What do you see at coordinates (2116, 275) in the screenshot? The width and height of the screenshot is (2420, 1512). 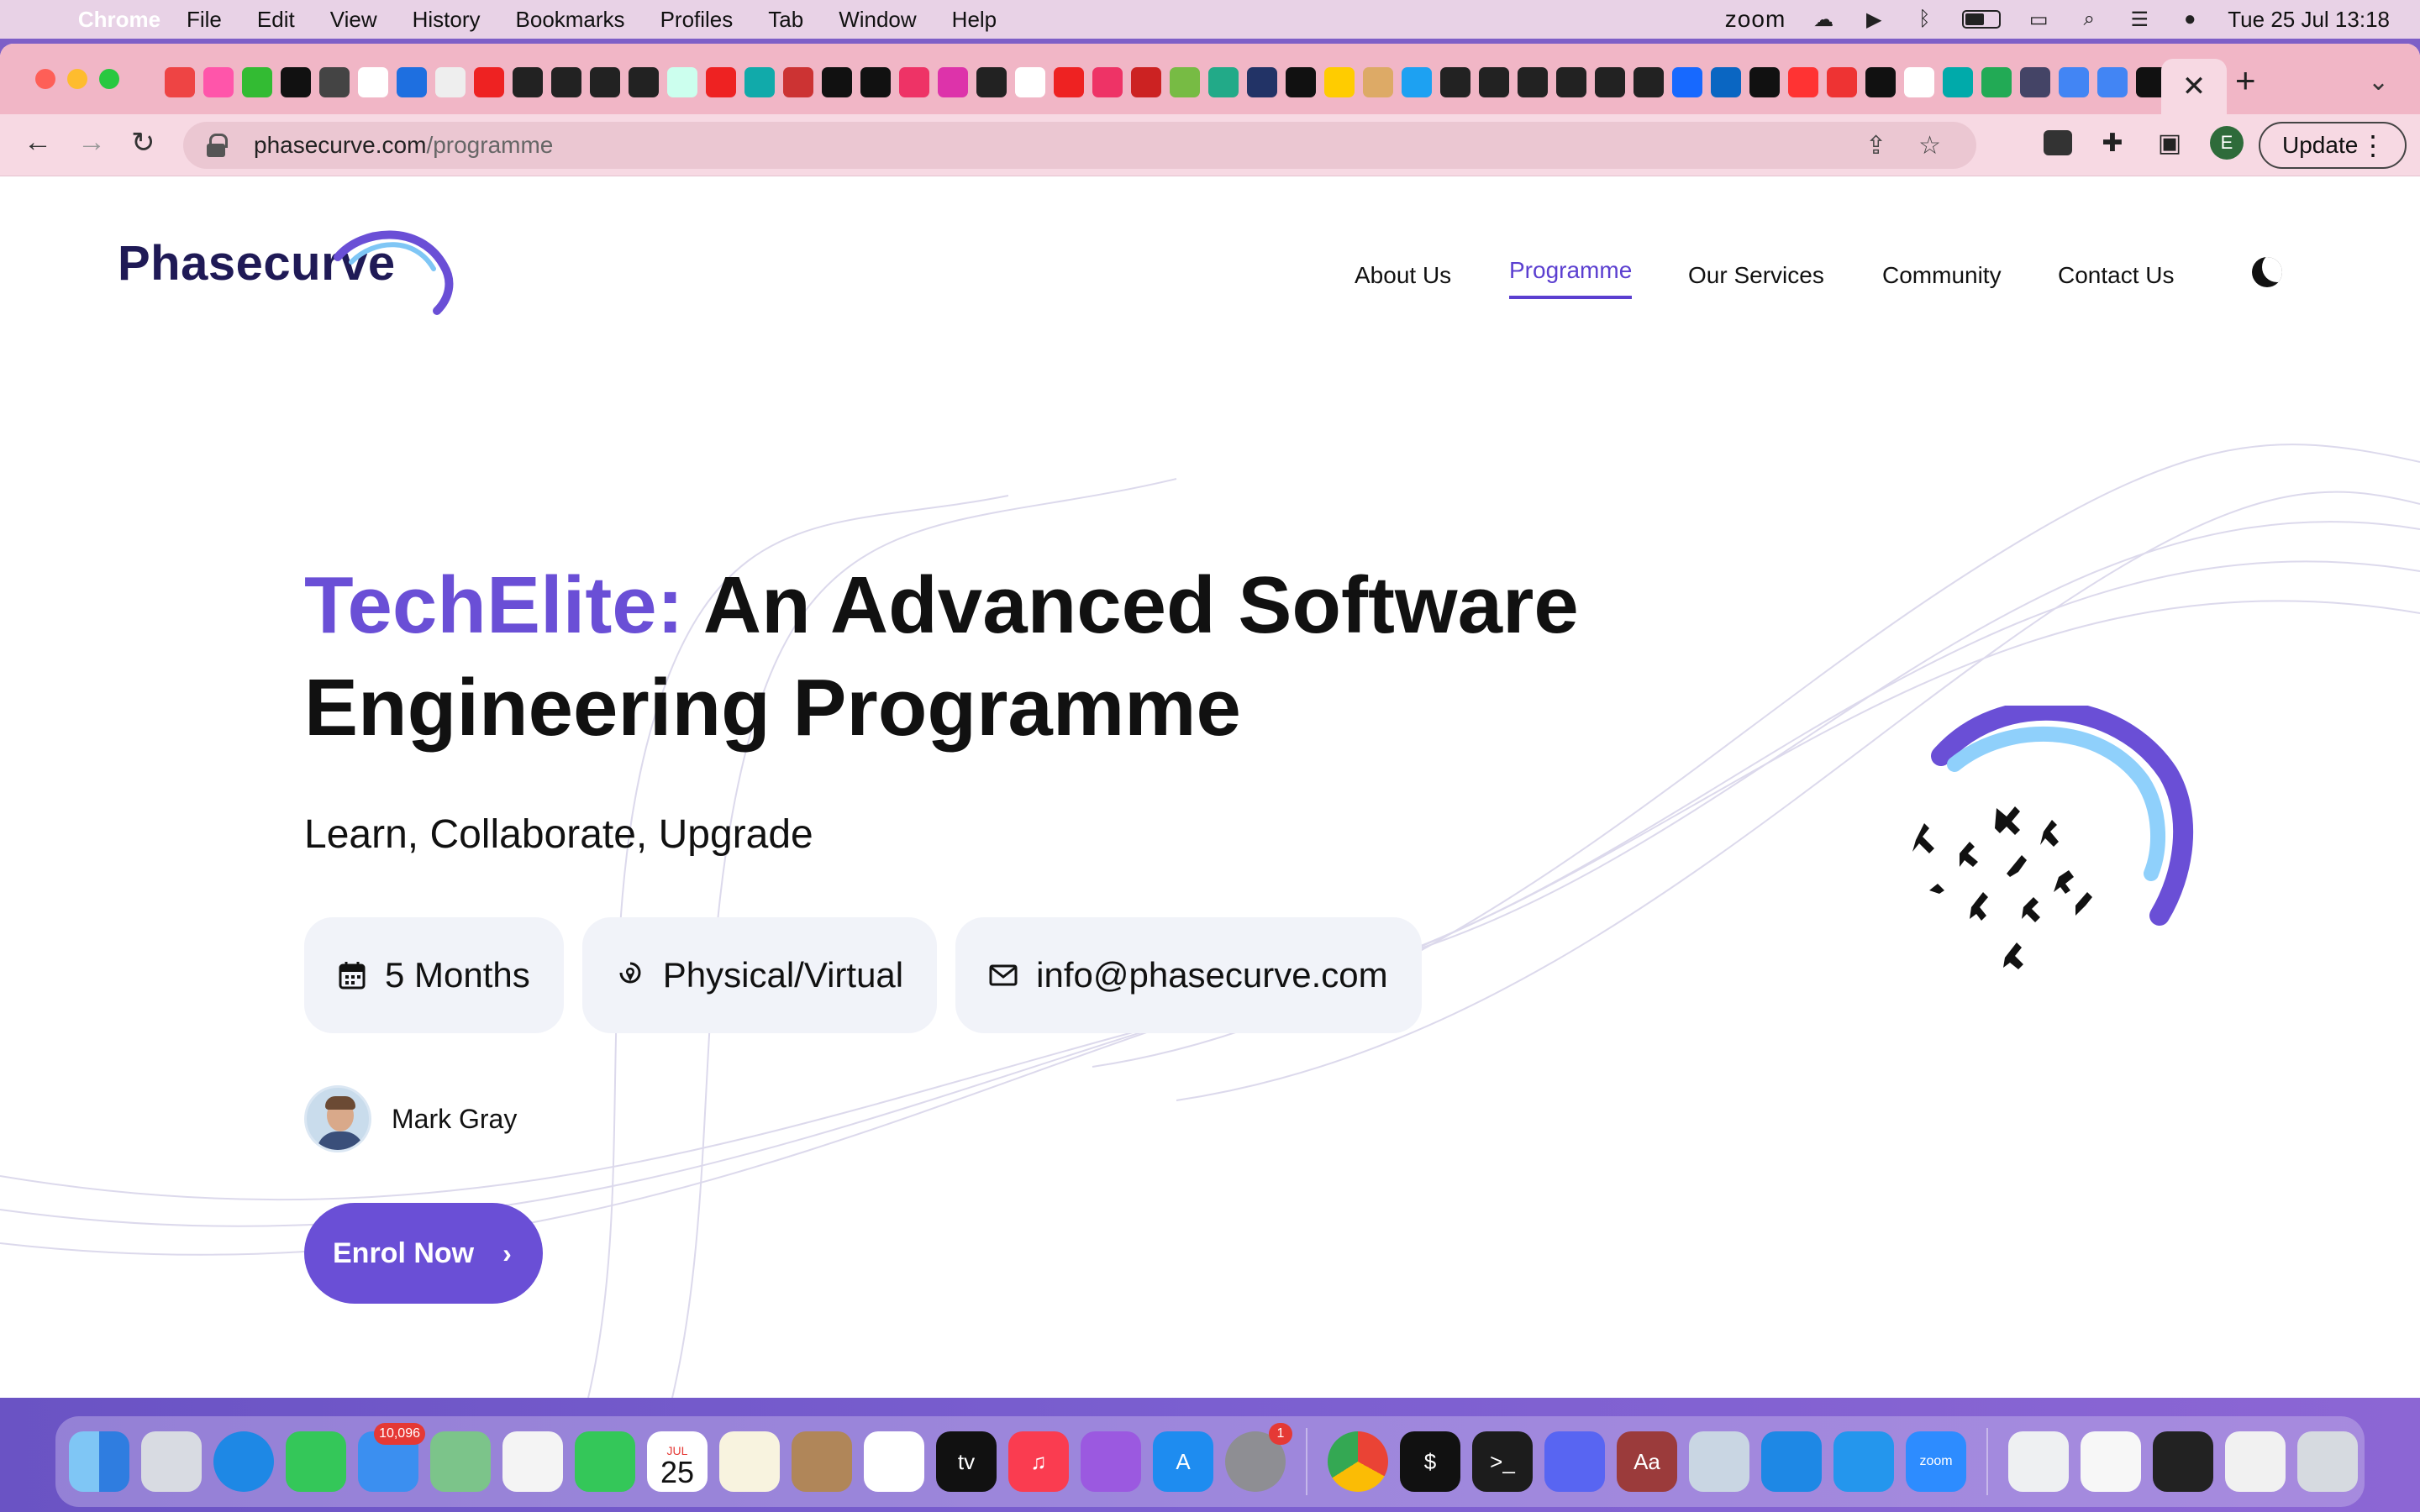 I see `nav-contact-us: Contact Us` at bounding box center [2116, 275].